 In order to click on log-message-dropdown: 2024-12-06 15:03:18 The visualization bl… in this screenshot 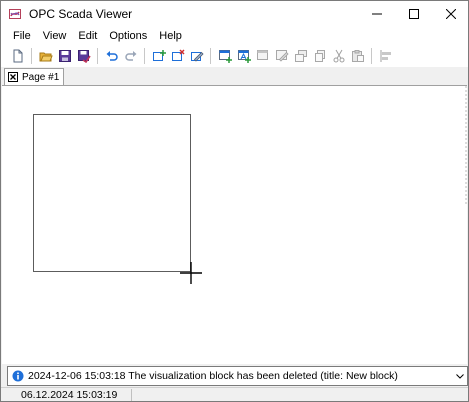, I will do `click(237, 376)`.